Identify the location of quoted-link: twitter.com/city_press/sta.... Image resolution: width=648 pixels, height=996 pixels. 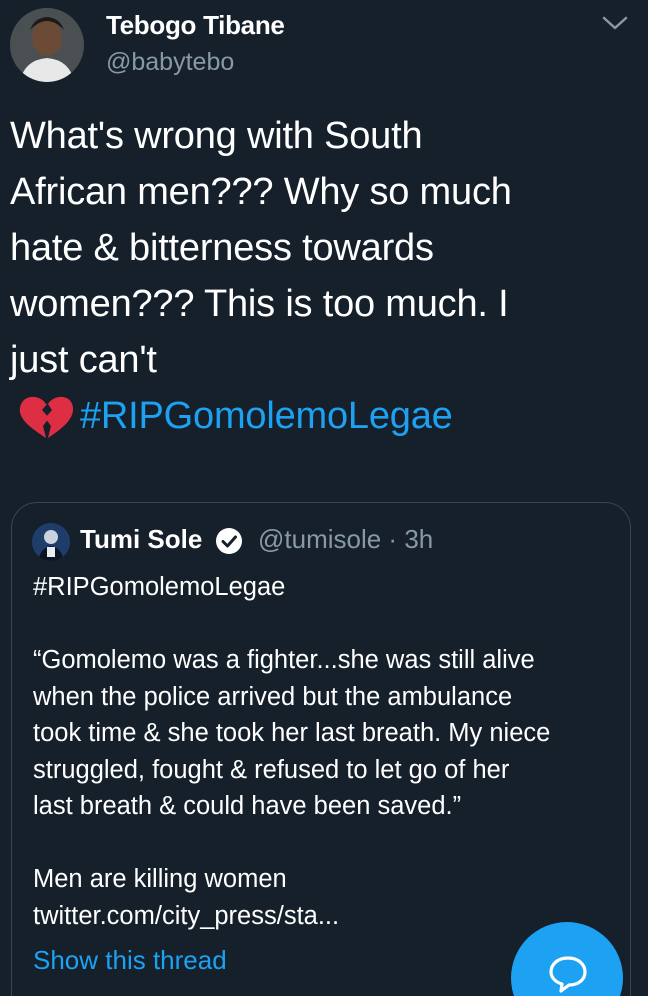
(328, 916).